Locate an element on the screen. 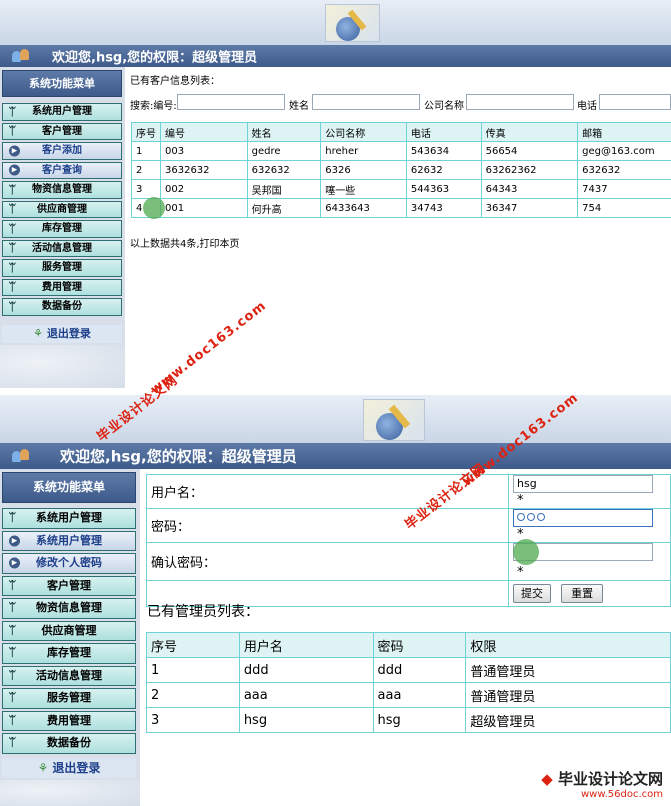 The width and height of the screenshot is (671, 806). table-cell: hsg is located at coordinates (306, 720).